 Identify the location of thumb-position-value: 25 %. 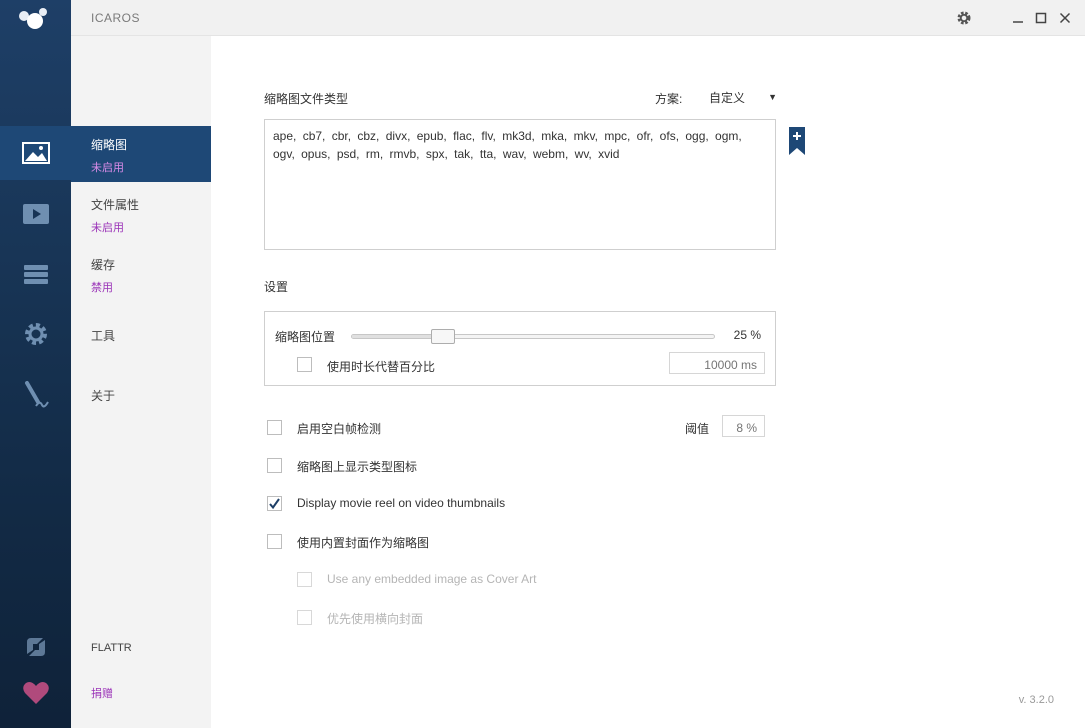
(747, 335).